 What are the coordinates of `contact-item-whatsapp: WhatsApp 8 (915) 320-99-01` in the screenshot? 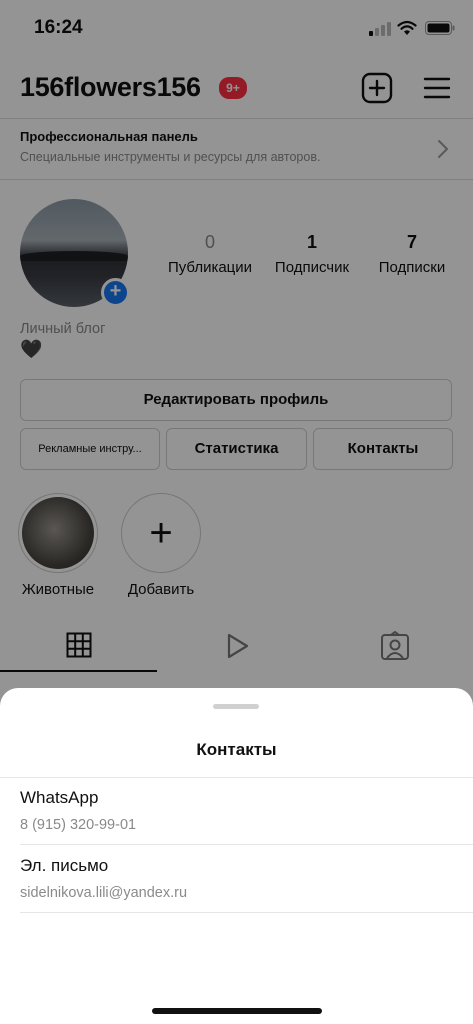 It's located at (236, 810).